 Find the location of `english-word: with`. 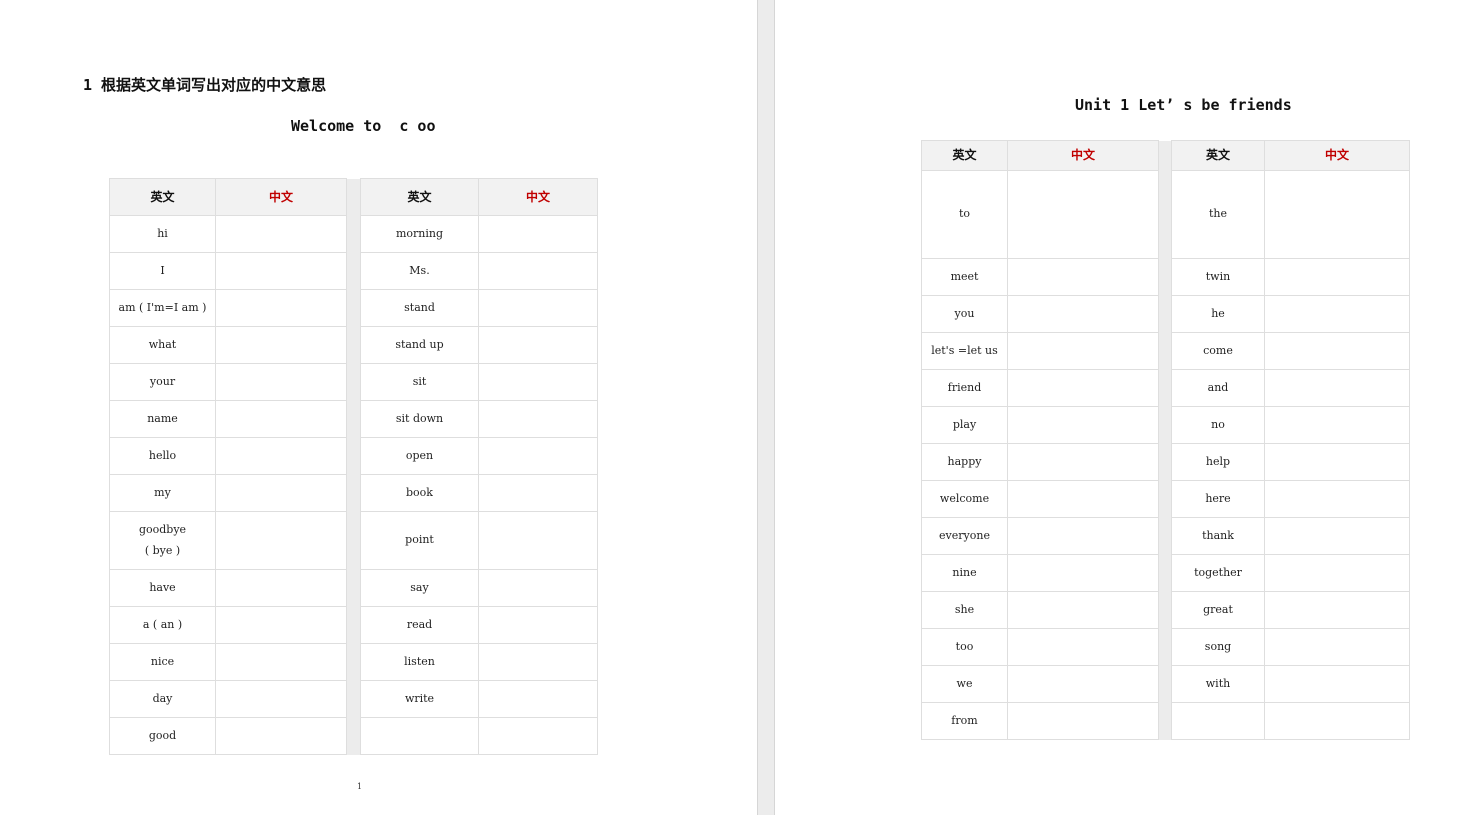

english-word: with is located at coordinates (1218, 684).